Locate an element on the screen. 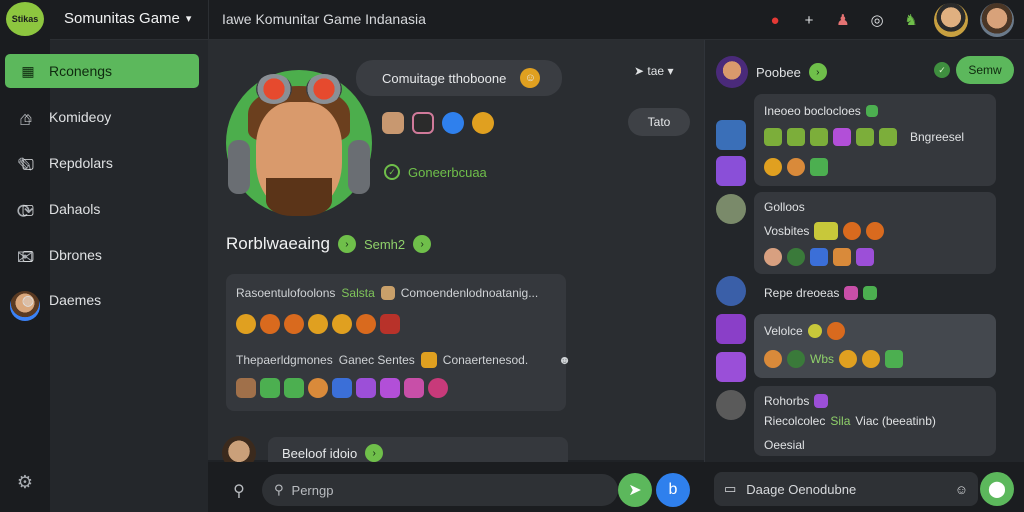 The height and width of the screenshot is (512, 1024). chat-icon: ◎ is located at coordinates (877, 20).